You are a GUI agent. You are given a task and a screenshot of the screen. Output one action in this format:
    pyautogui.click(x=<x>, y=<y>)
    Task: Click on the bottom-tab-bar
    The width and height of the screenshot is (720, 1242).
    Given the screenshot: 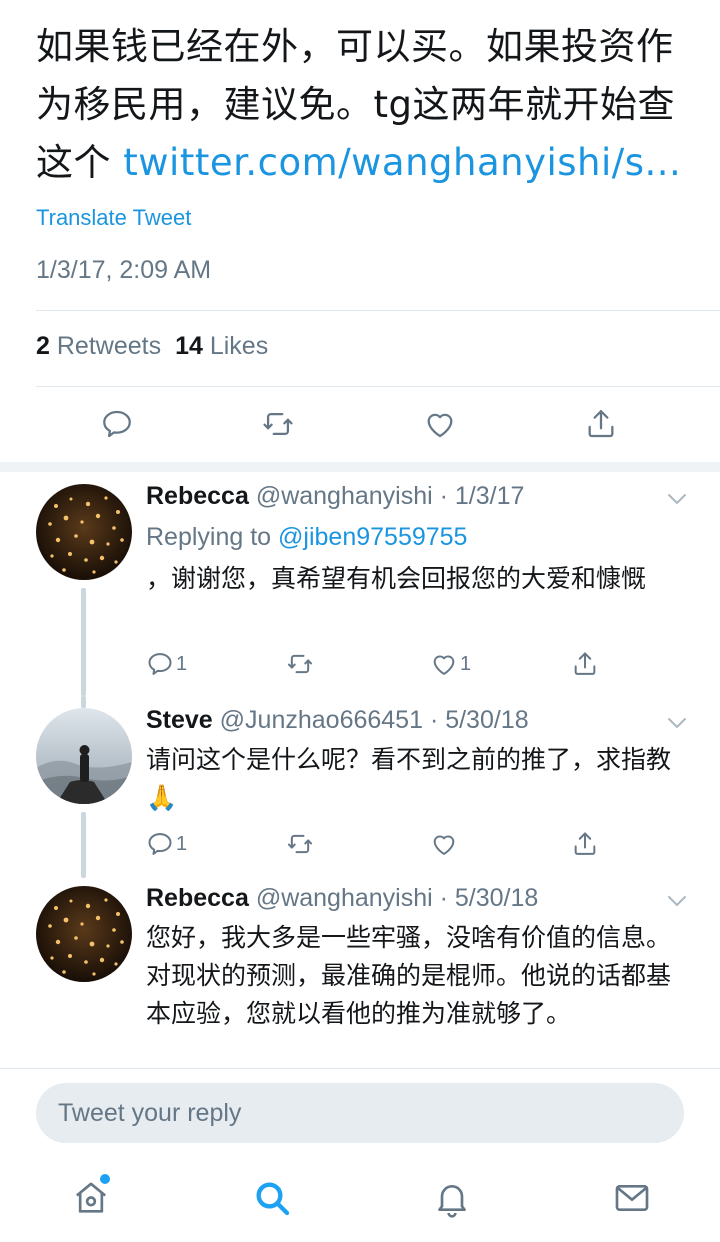 What is the action you would take?
    pyautogui.click(x=360, y=1201)
    